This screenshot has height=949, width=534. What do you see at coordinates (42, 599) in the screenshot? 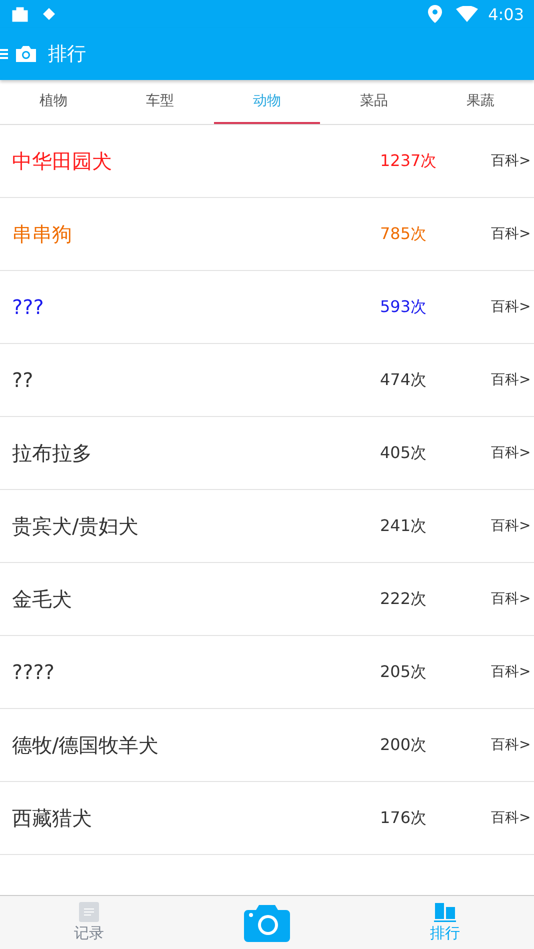
I see `breed-name: 金毛犬` at bounding box center [42, 599].